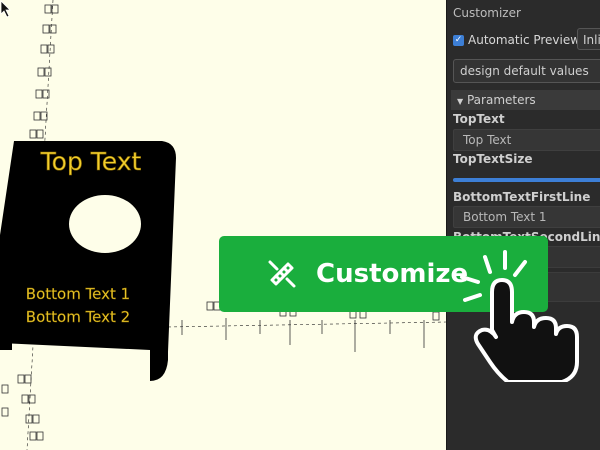  What do you see at coordinates (5, 9) in the screenshot?
I see `arrow-cursor-icon` at bounding box center [5, 9].